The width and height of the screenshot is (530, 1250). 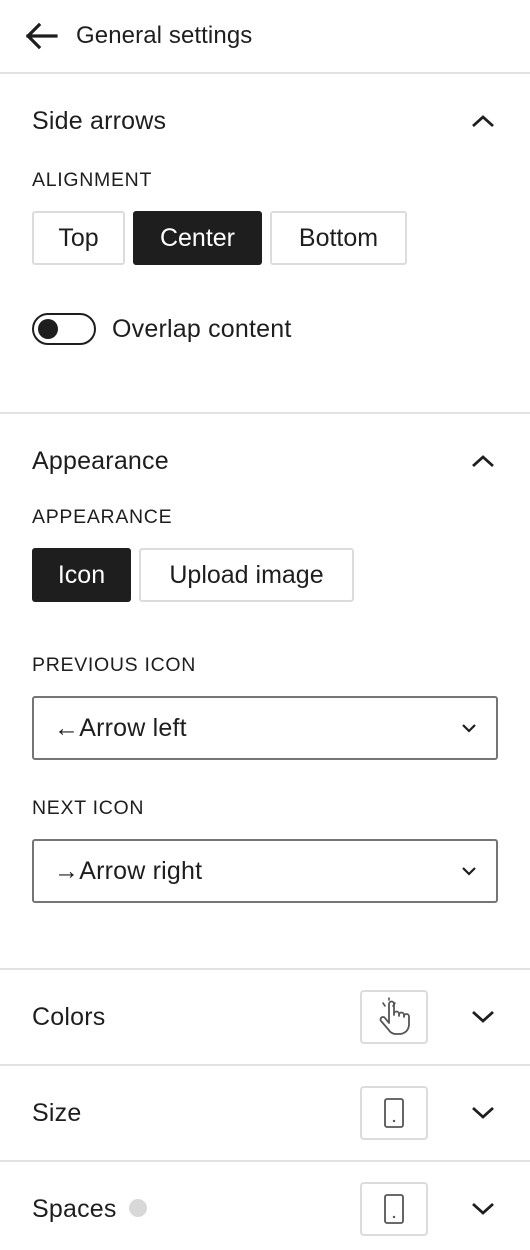 What do you see at coordinates (265, 728) in the screenshot?
I see `previous-icon-select: ←Arrow left` at bounding box center [265, 728].